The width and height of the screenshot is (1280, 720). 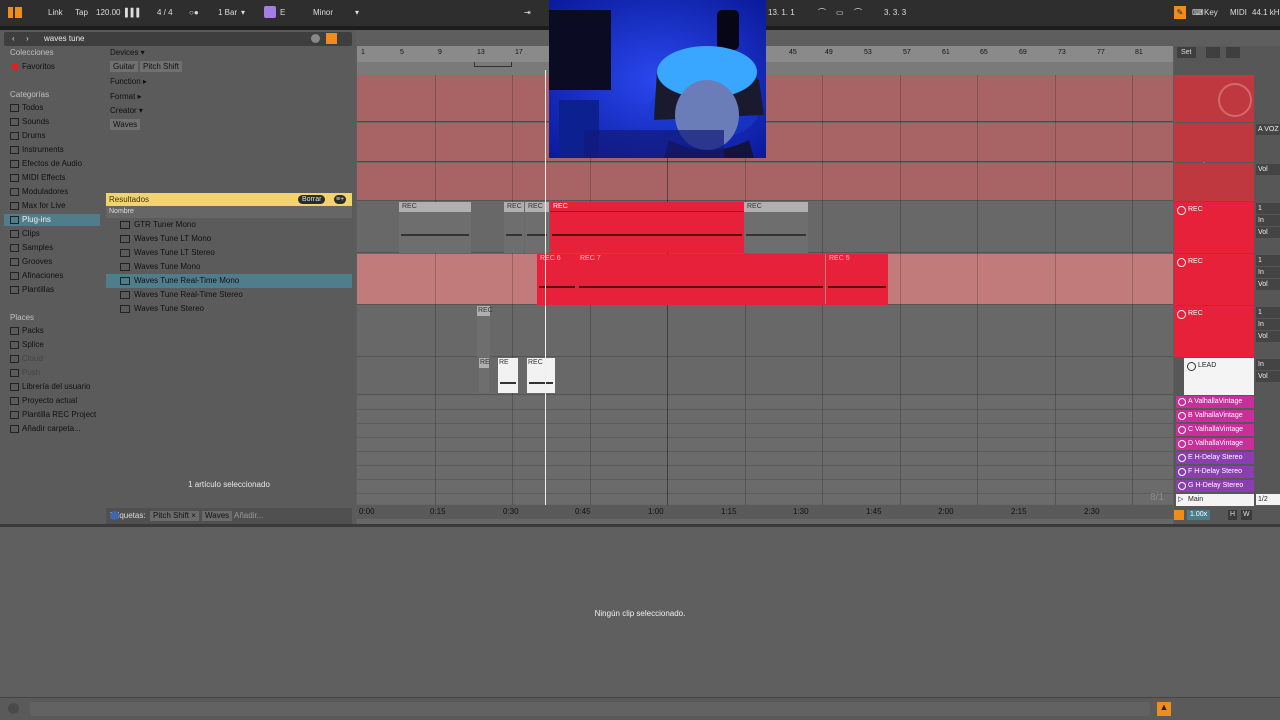 What do you see at coordinates (229, 295) in the screenshot?
I see `result-item: Waves Tune Real-Time Stereo` at bounding box center [229, 295].